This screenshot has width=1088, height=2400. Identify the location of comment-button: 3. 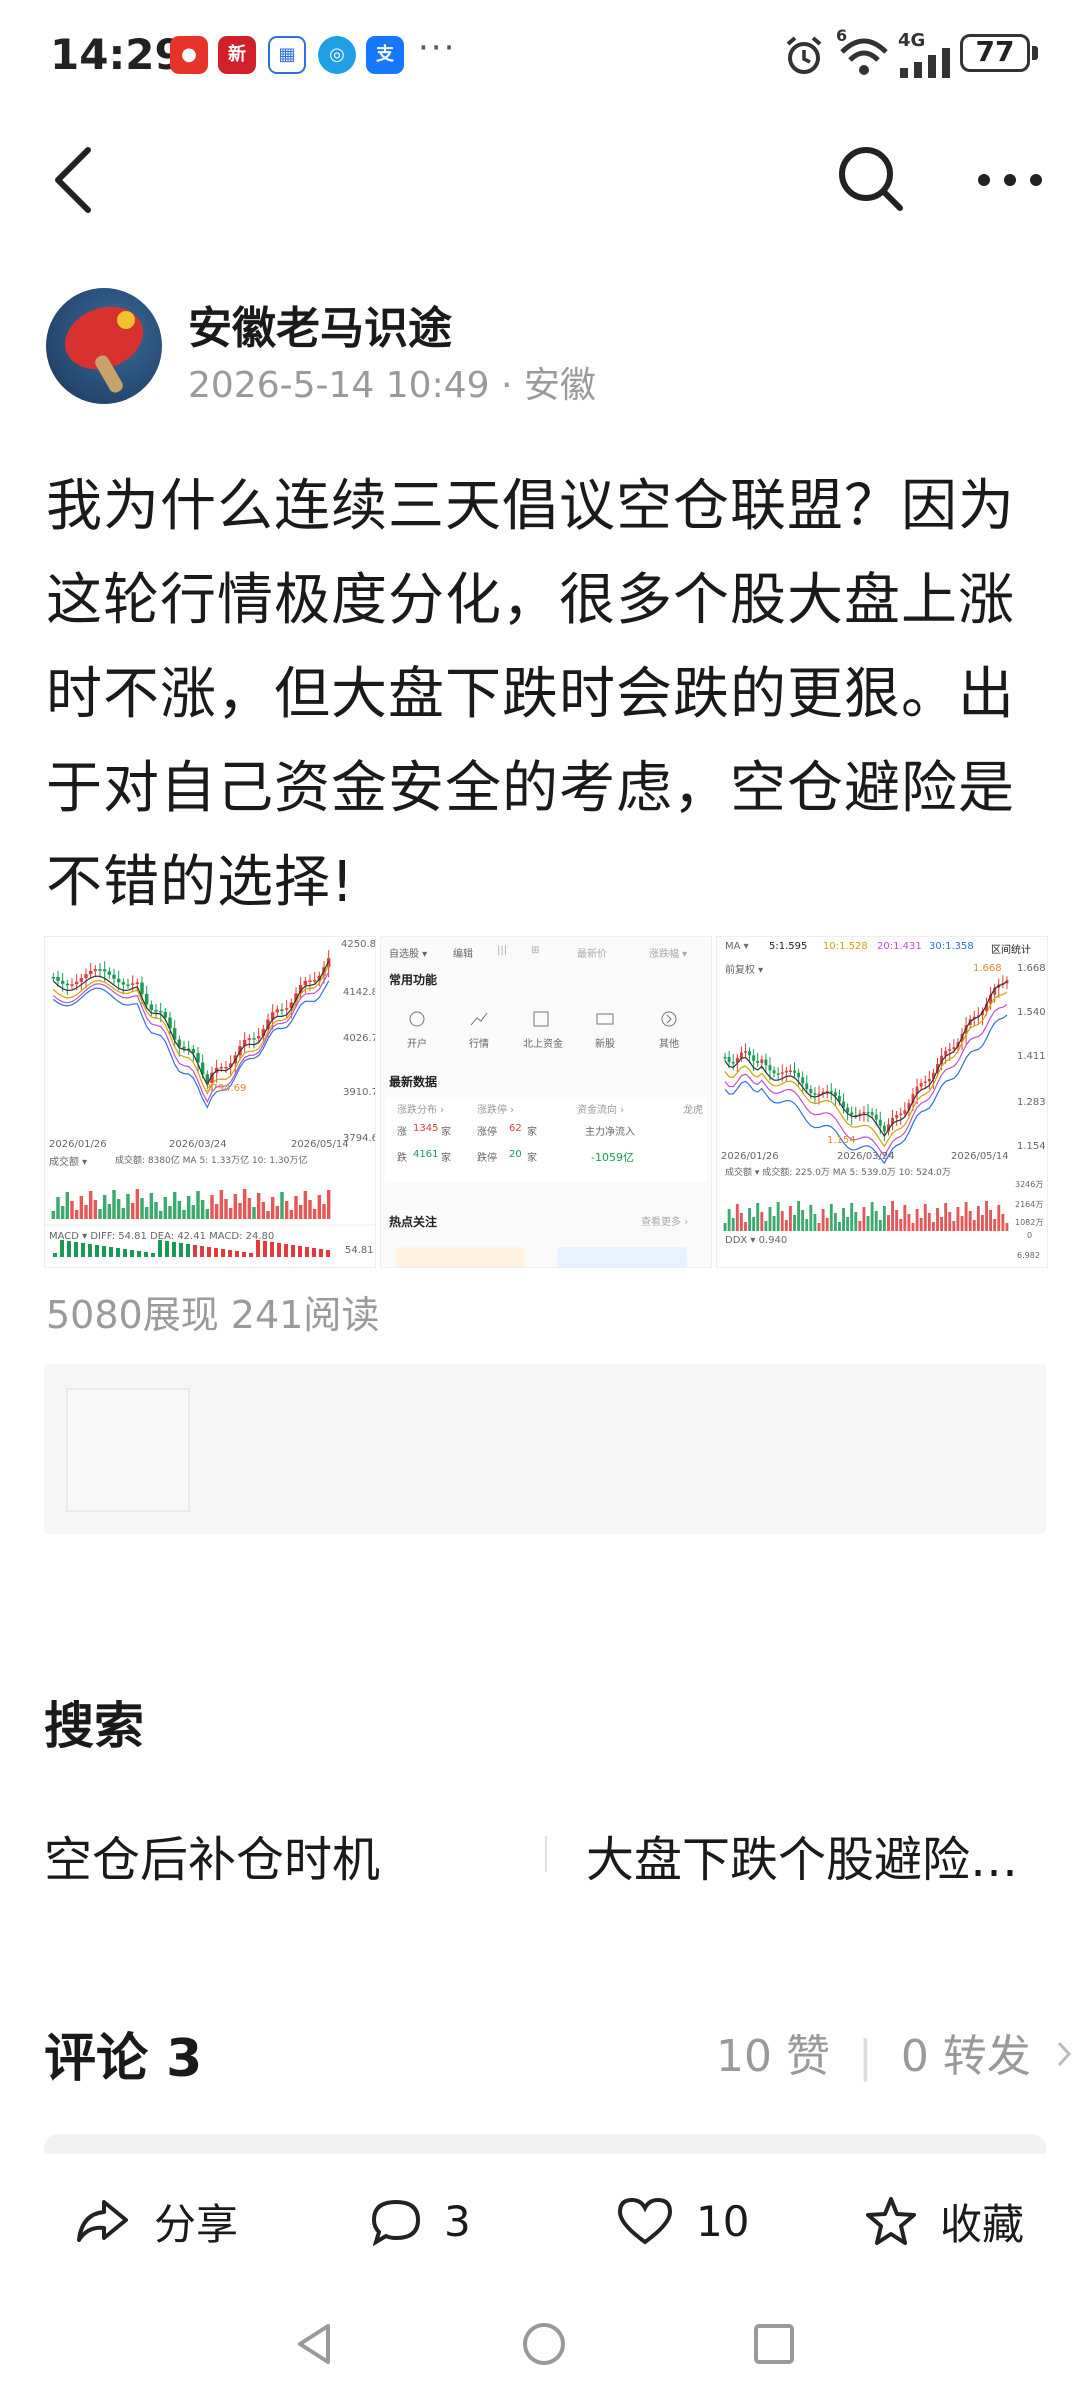
(420, 2221).